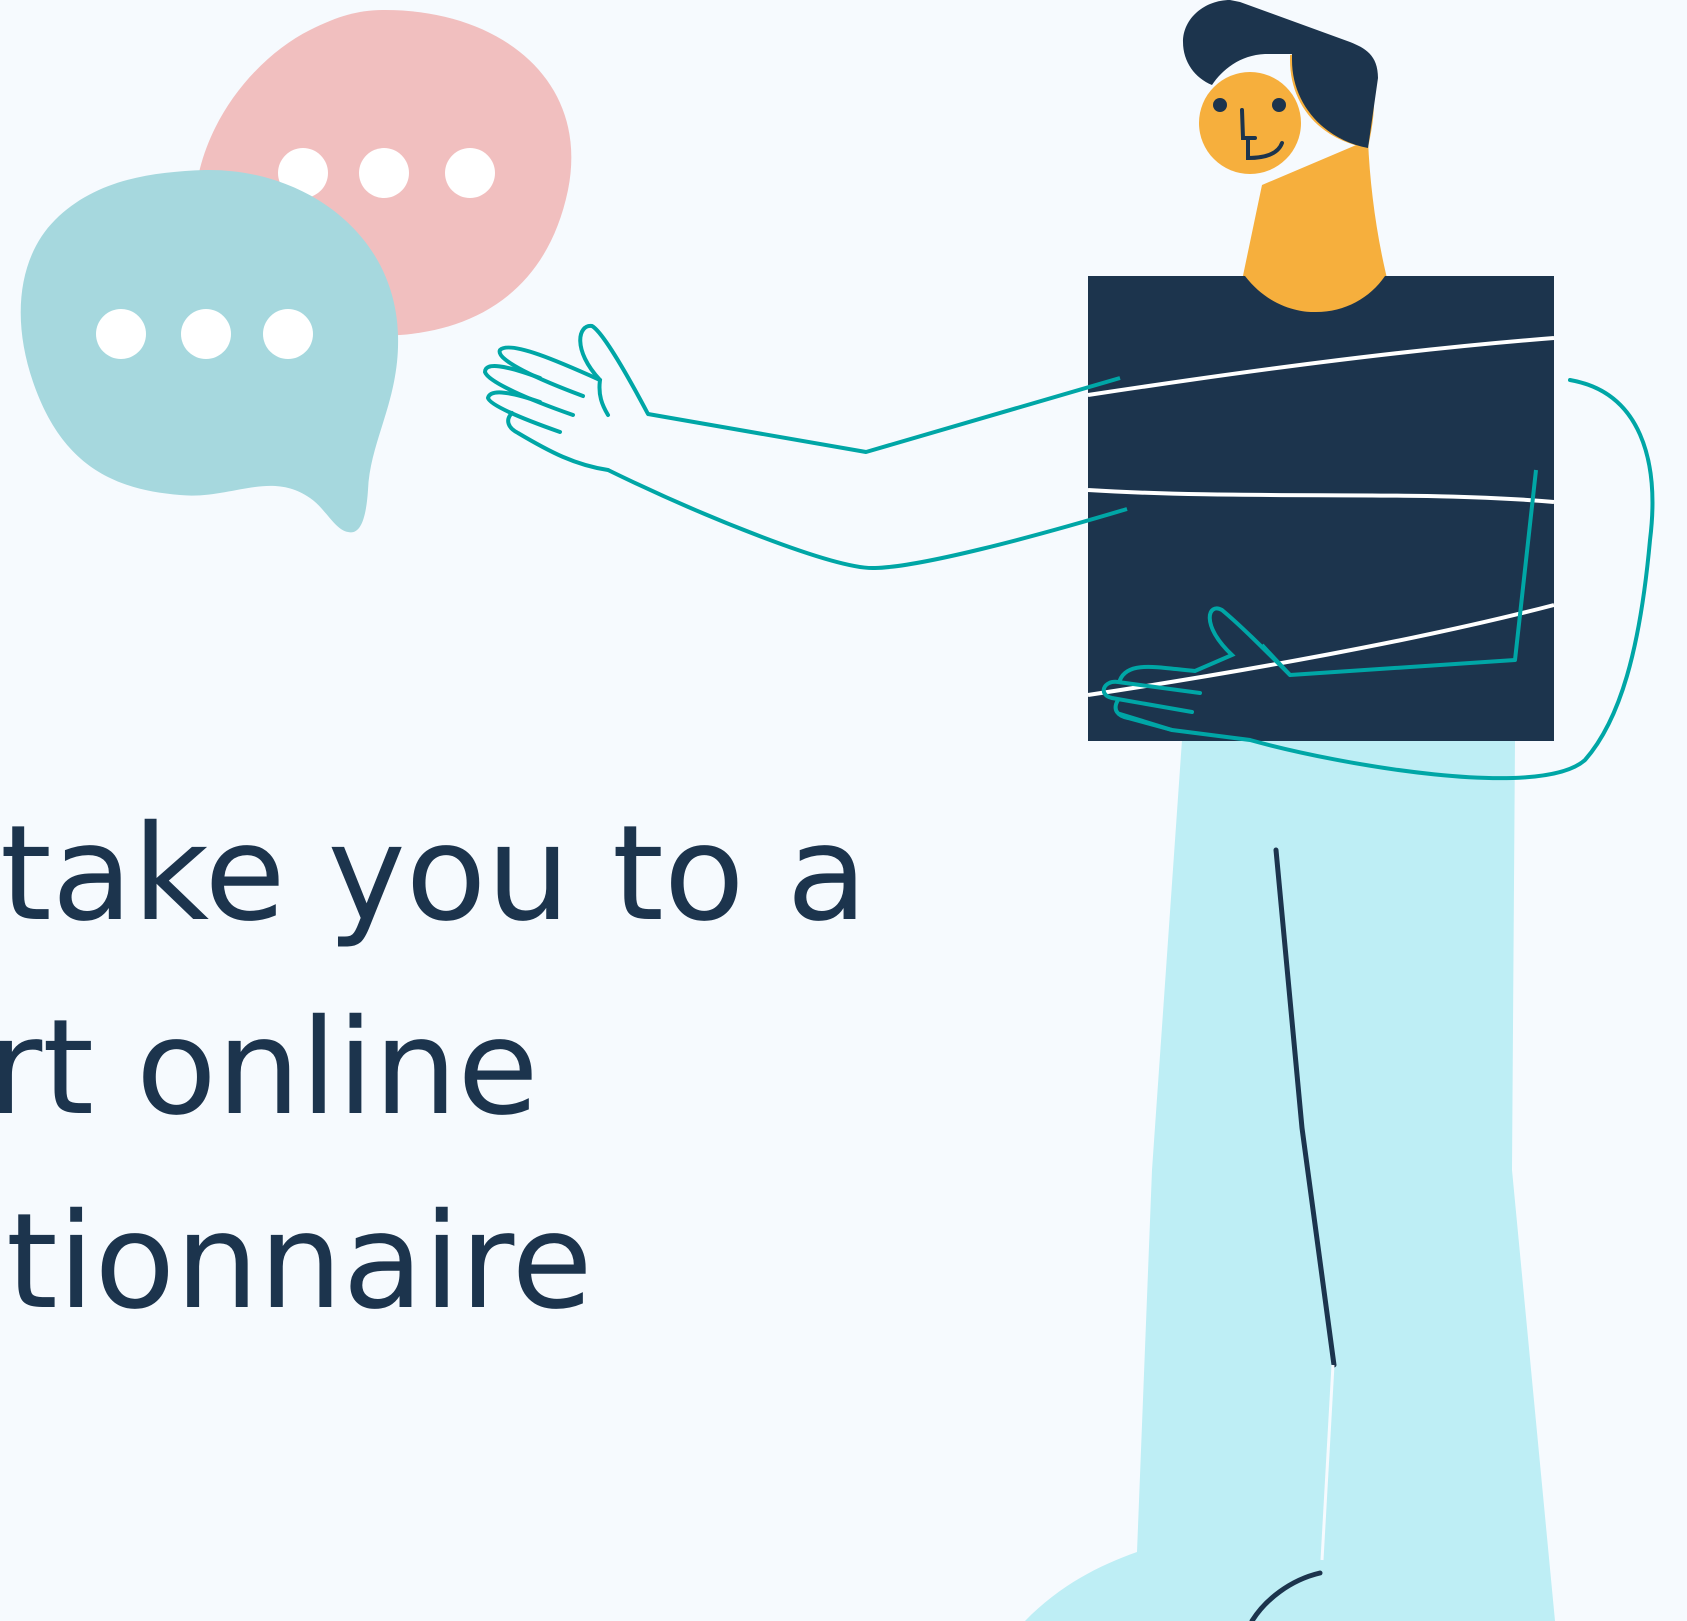 The height and width of the screenshot is (1621, 1687). Describe the element at coordinates (434, 874) in the screenshot. I see `message-line-1: take you to a` at that location.